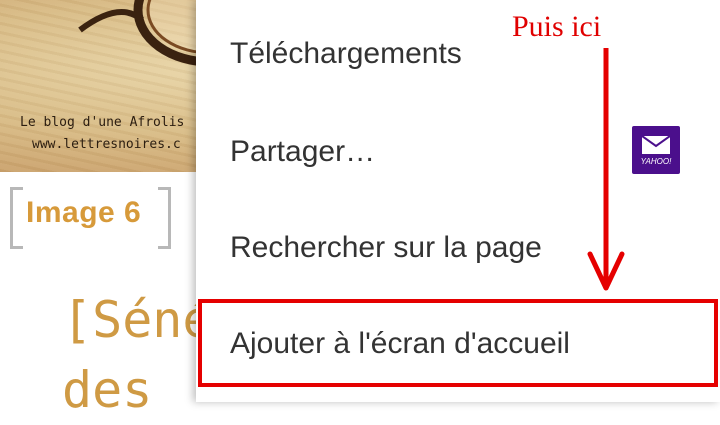 The width and height of the screenshot is (720, 425). Describe the element at coordinates (656, 161) in the screenshot. I see `yahoo-badge-text: YAHOO!` at that location.